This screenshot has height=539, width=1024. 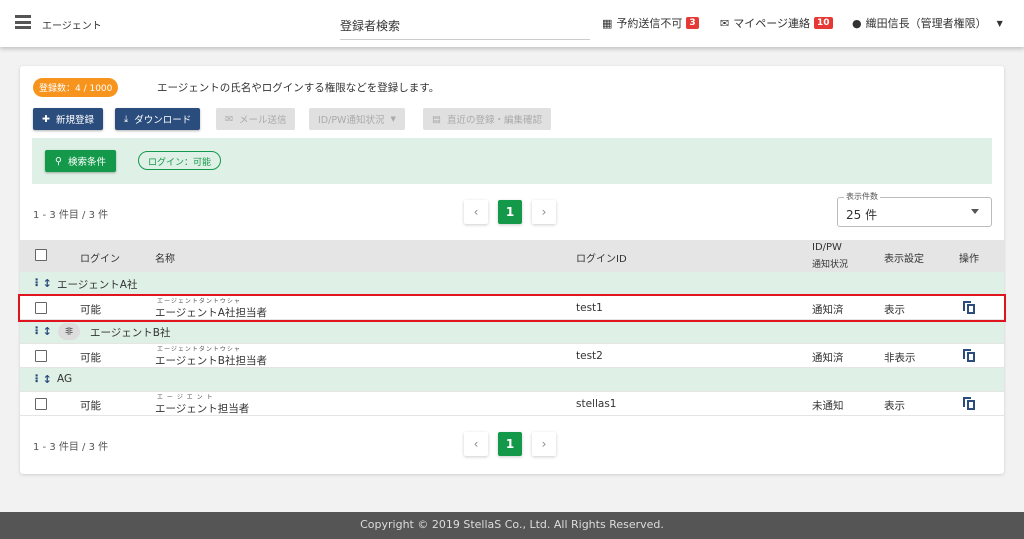 I want to click on registration-count-badge: 登録数：4 / 1000, so click(x=76, y=87).